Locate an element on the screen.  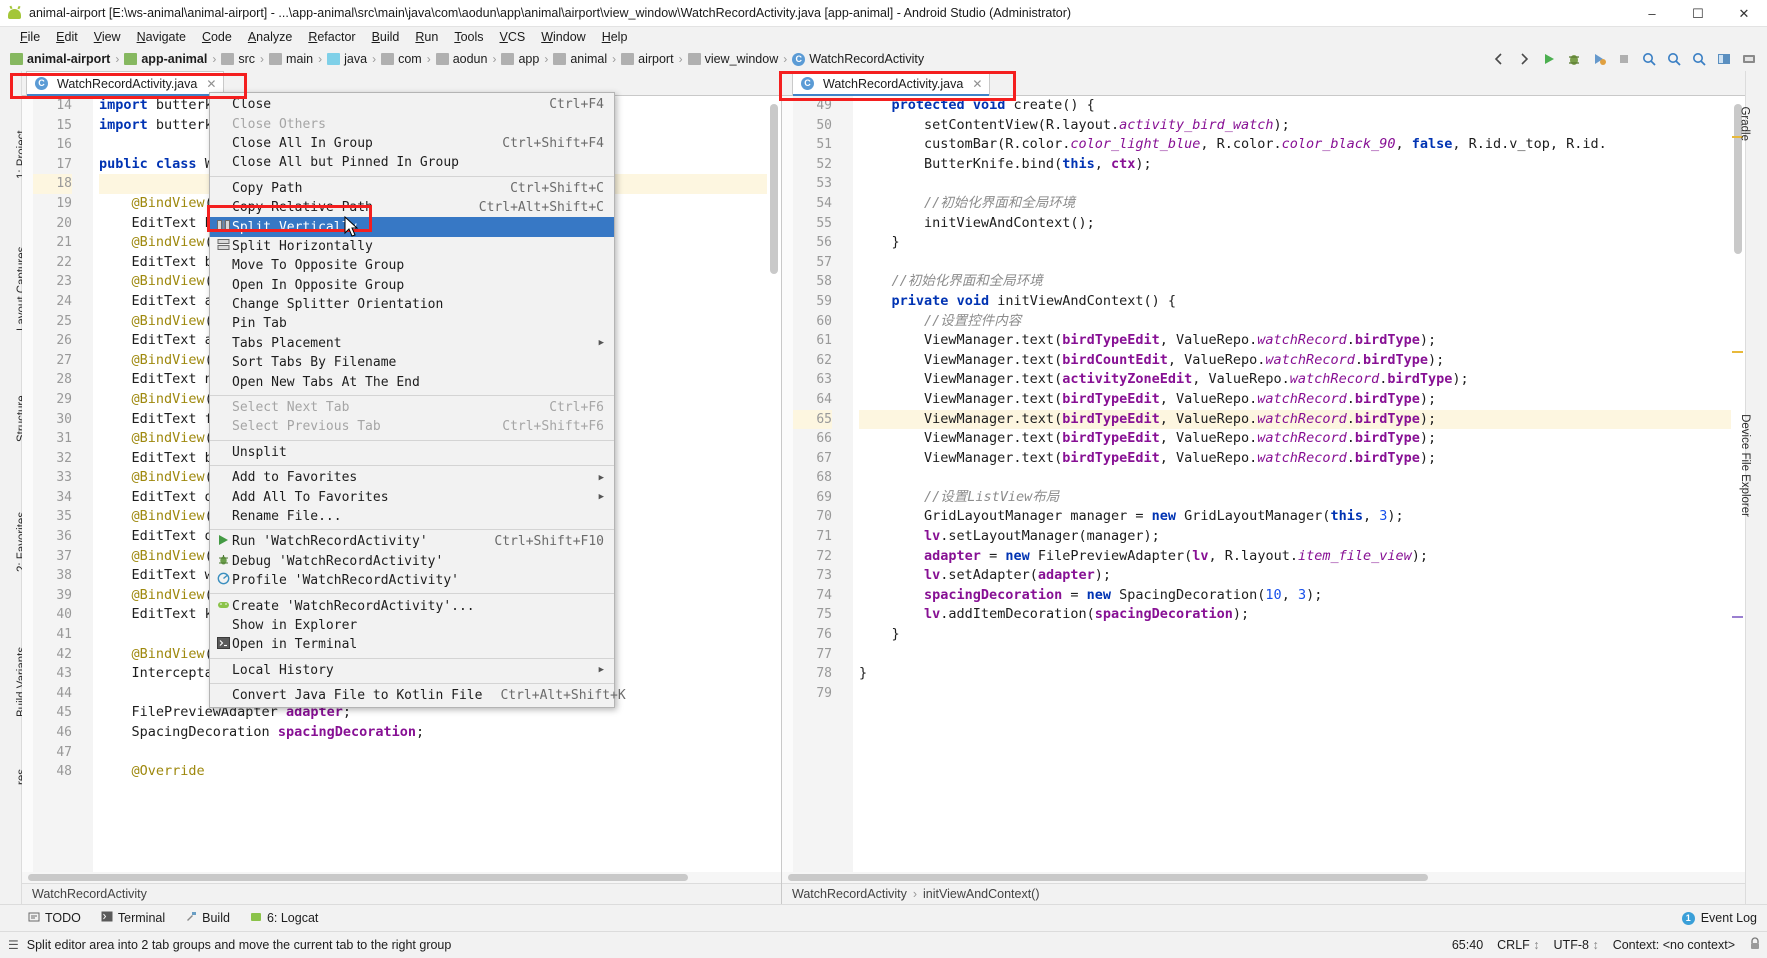
maximize-button: ☐ is located at coordinates (1698, 13).